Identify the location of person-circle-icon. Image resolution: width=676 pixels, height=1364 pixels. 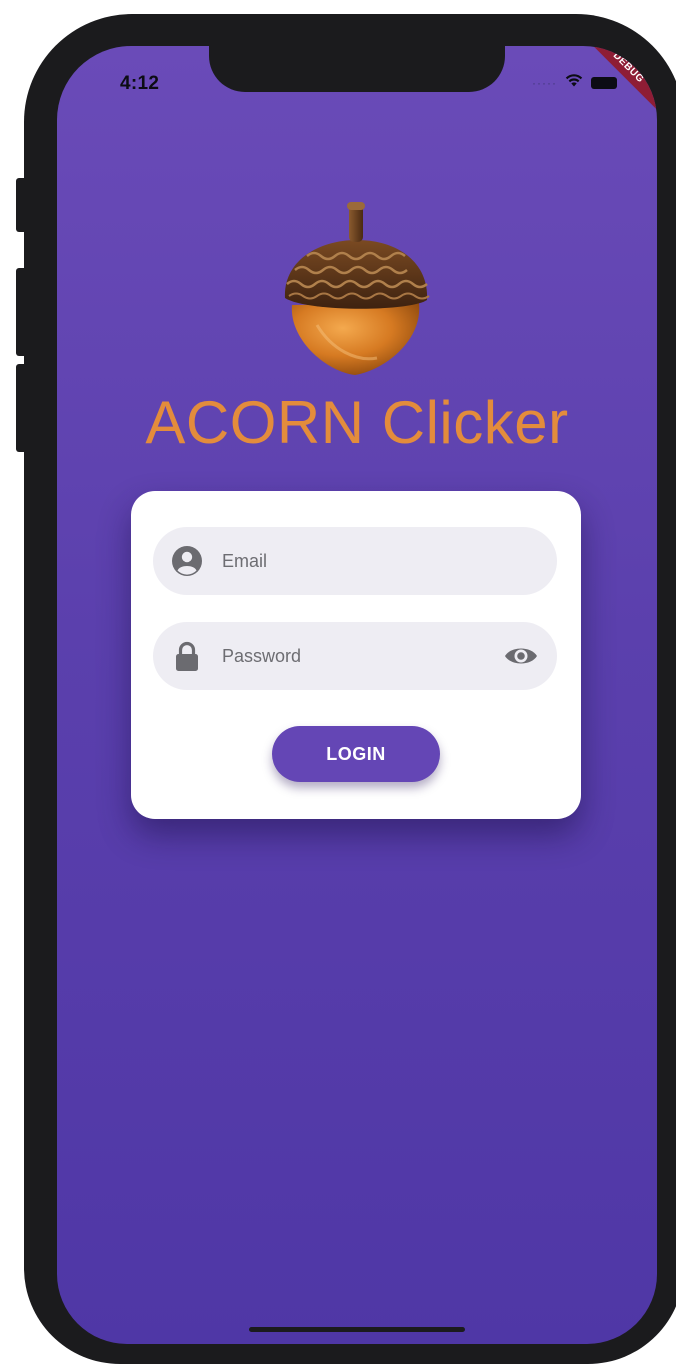
(187, 561).